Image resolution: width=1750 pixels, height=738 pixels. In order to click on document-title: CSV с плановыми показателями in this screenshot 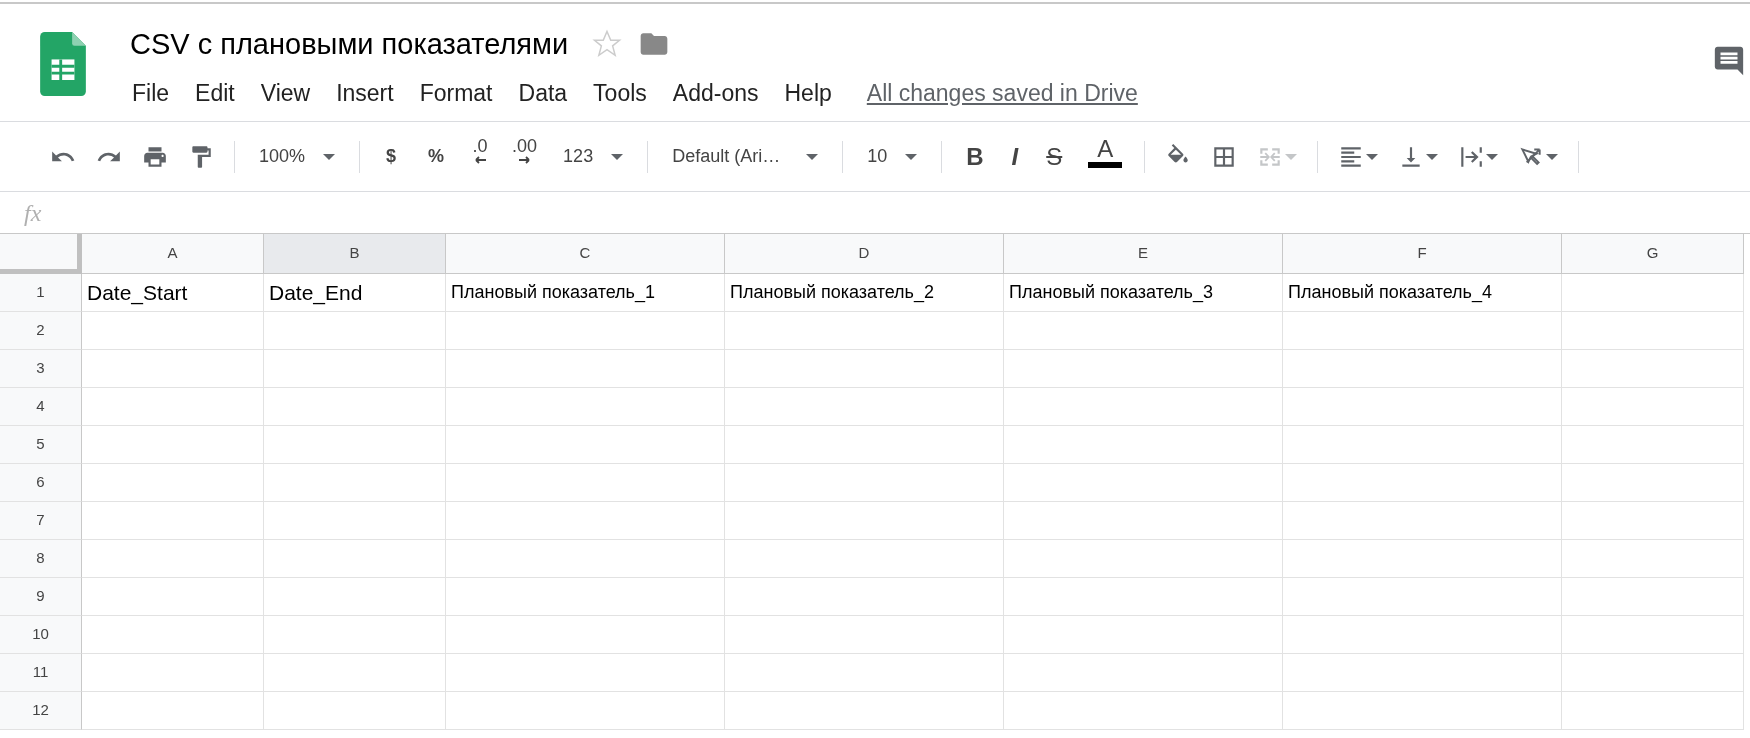, I will do `click(349, 44)`.